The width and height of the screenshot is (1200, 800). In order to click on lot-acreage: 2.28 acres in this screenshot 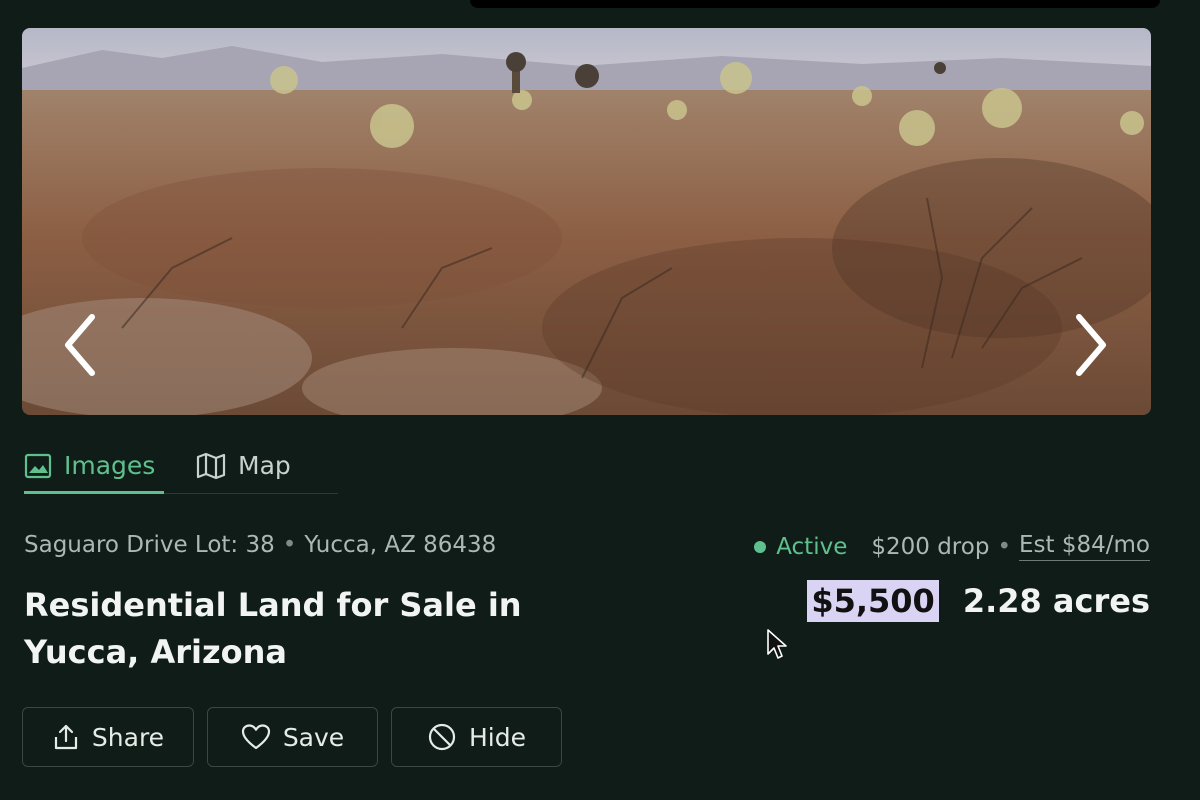, I will do `click(1056, 601)`.